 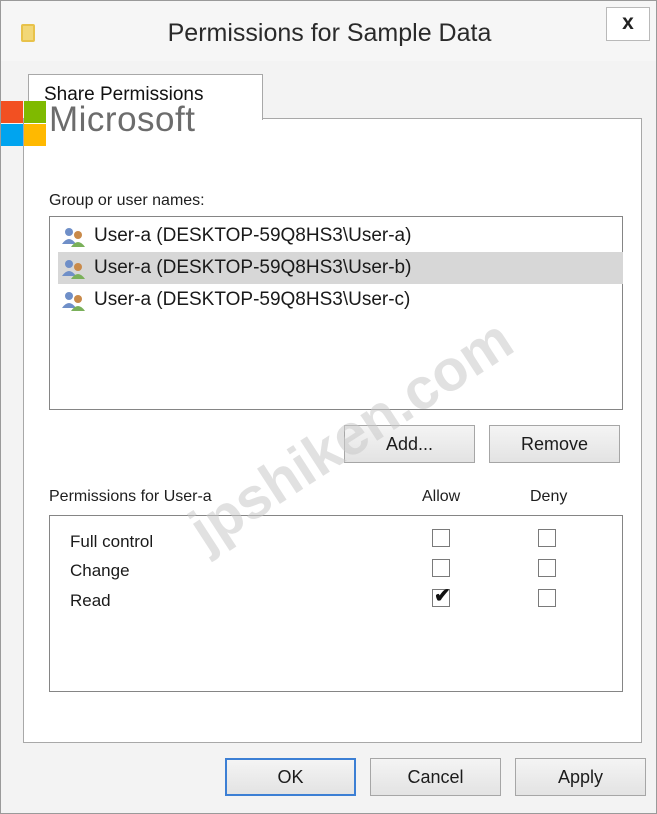 What do you see at coordinates (549, 496) in the screenshot?
I see `deny-column-header: Deny` at bounding box center [549, 496].